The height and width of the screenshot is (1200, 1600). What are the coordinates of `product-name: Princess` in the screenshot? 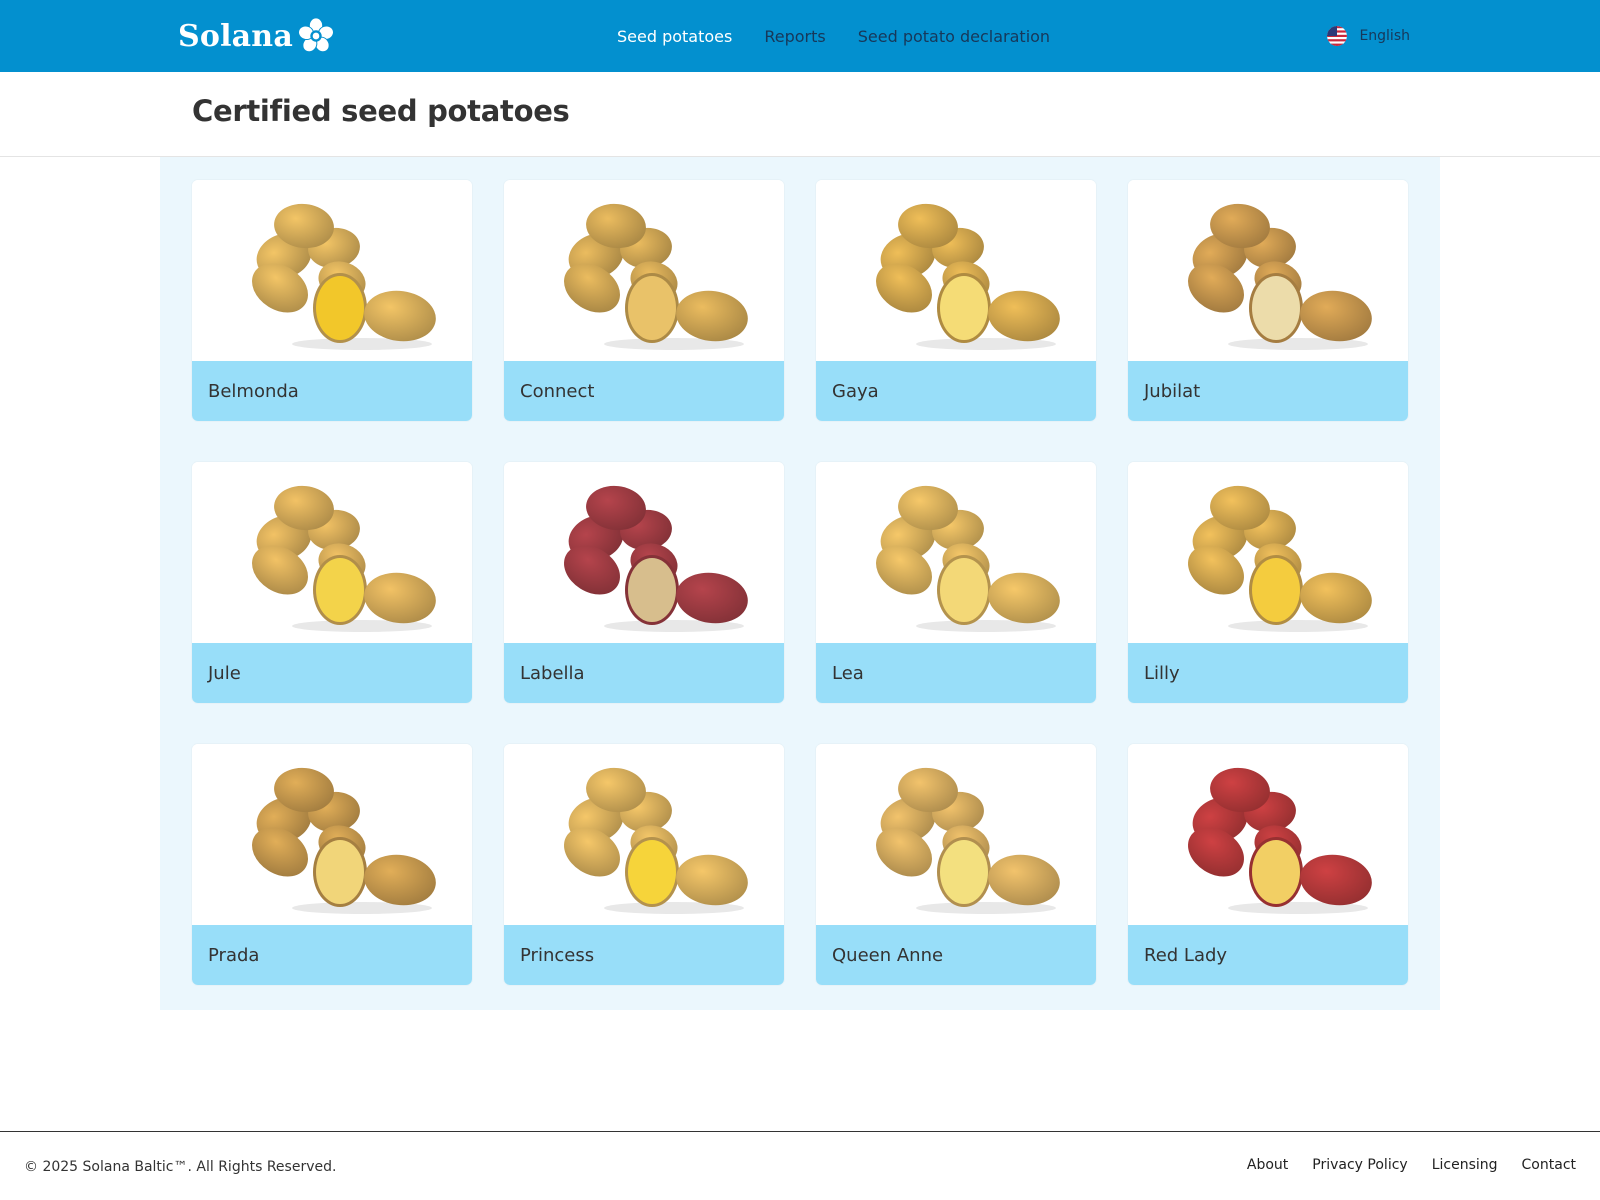 It's located at (644, 955).